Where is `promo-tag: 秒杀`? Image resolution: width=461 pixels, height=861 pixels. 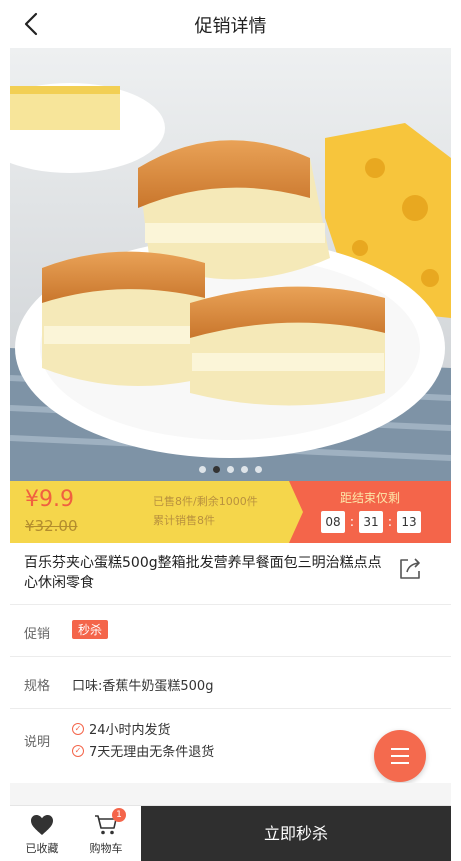 promo-tag: 秒杀 is located at coordinates (90, 629).